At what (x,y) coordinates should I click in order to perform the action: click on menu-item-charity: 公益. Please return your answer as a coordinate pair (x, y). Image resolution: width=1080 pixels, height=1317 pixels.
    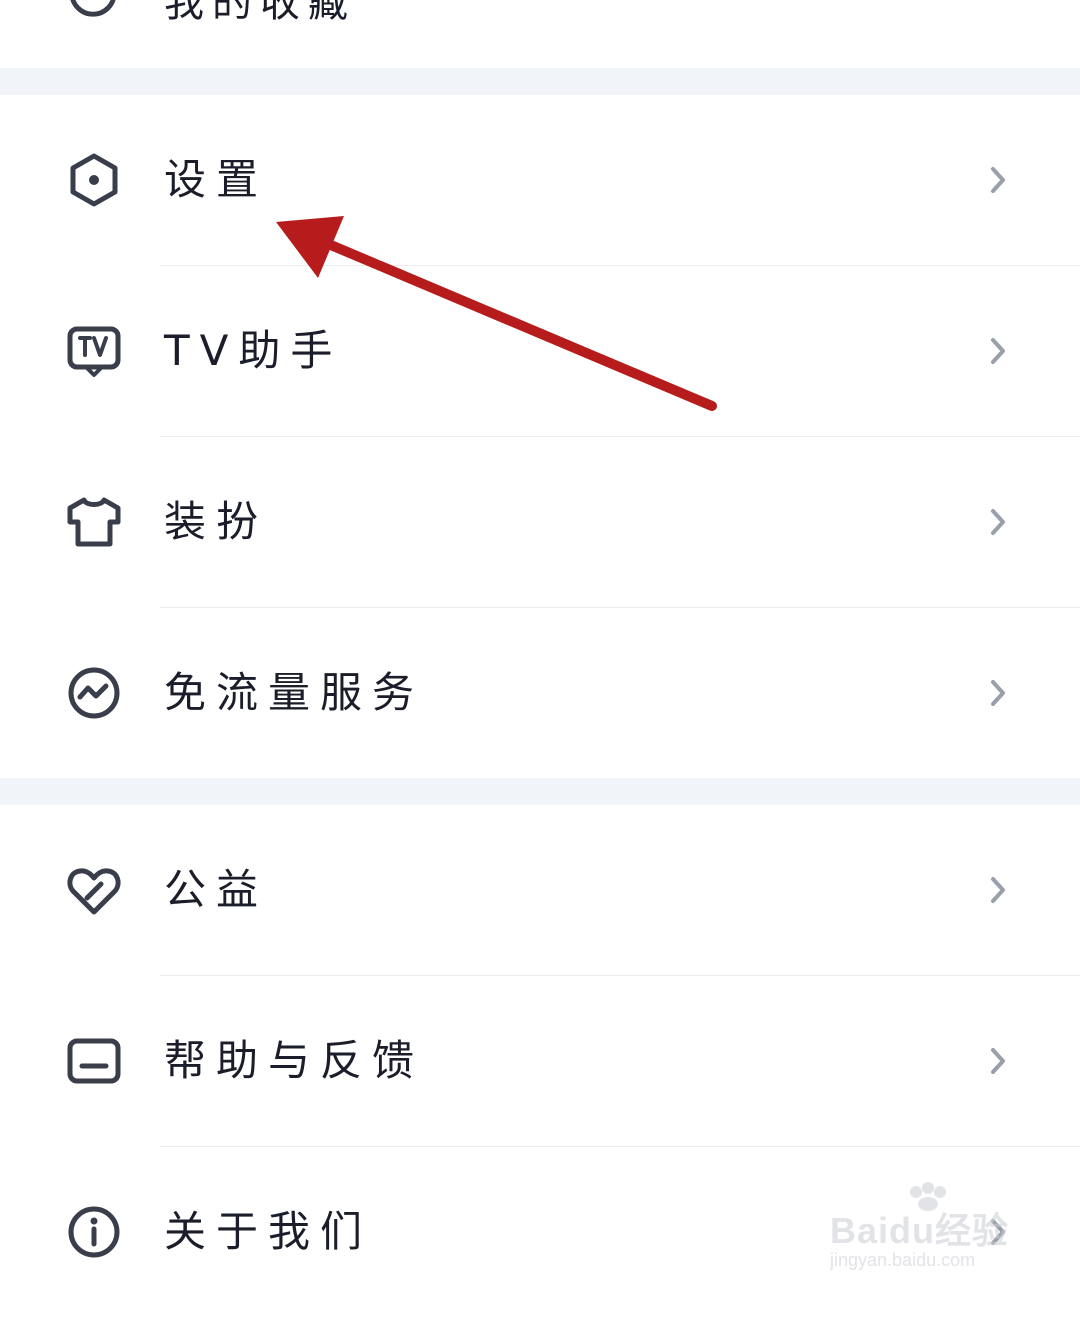
    Looking at the image, I should click on (540, 890).